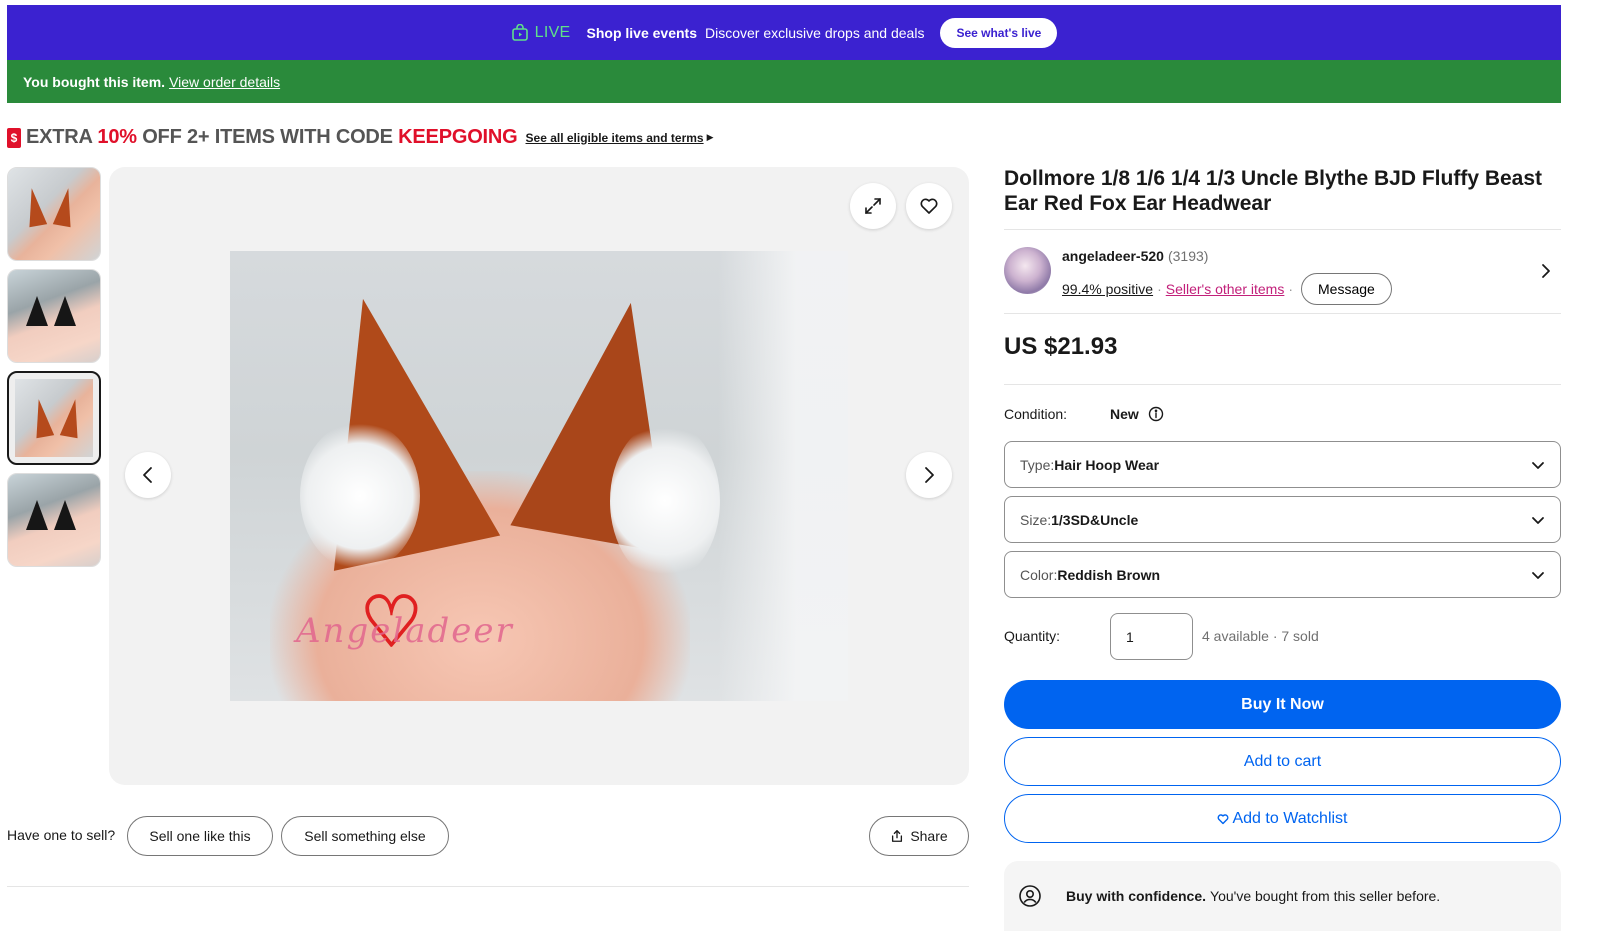 Image resolution: width=1598 pixels, height=945 pixels. What do you see at coordinates (405, 631) in the screenshot?
I see `watermark-text: Angeladeer` at bounding box center [405, 631].